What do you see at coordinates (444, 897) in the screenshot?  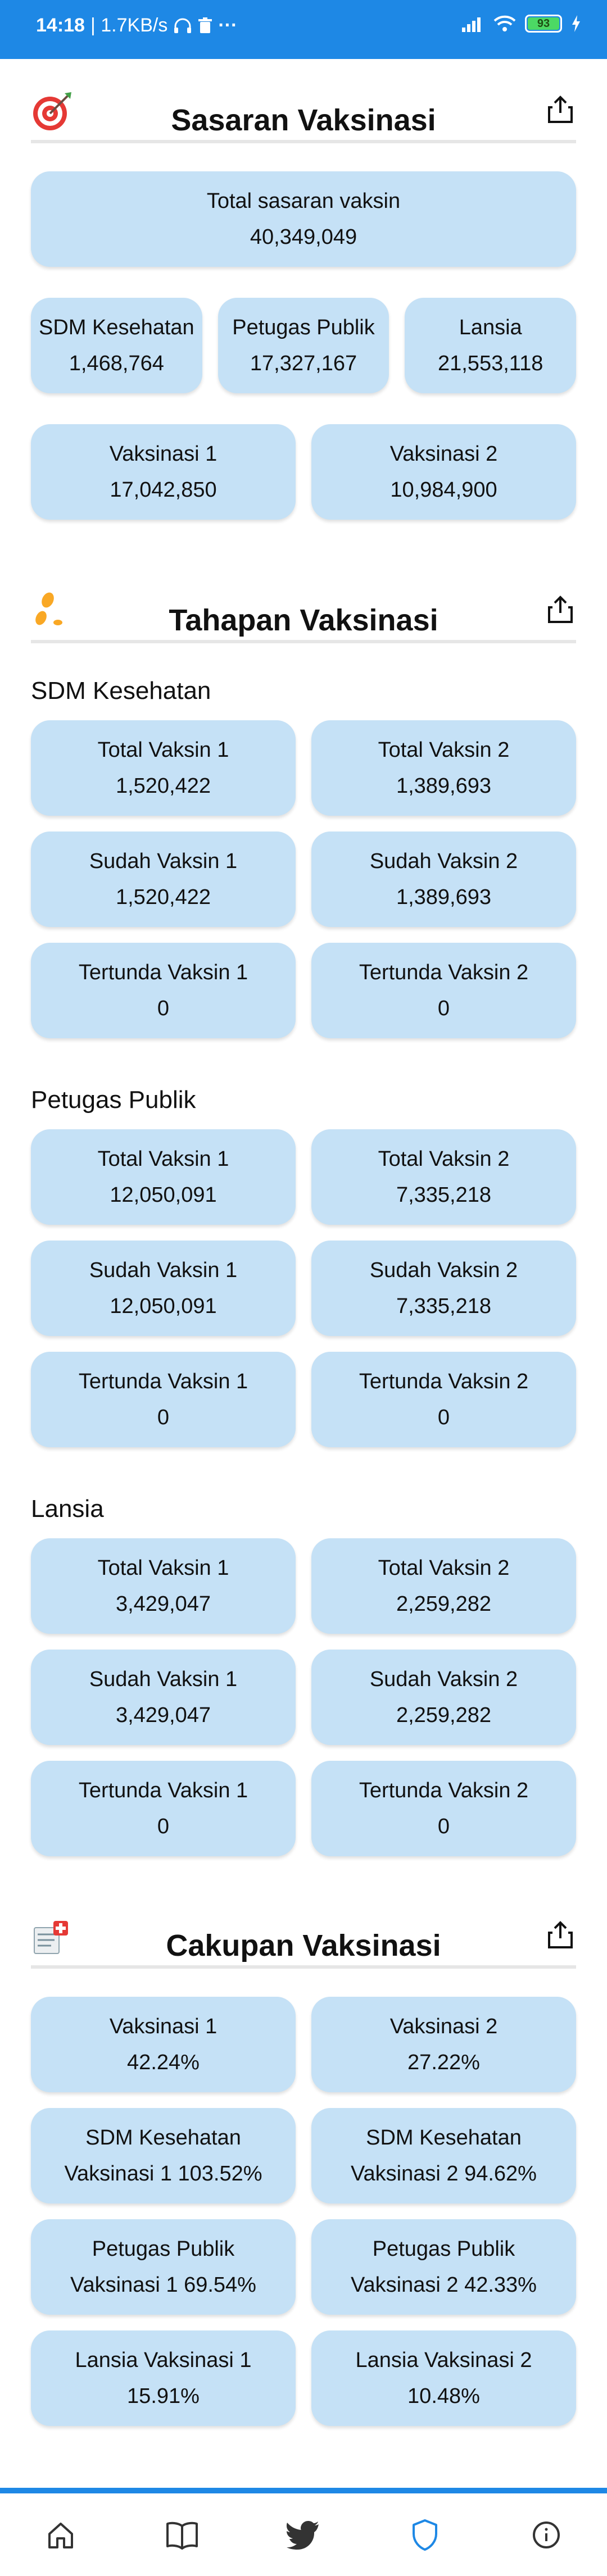 I see `card-value: 1,389,693` at bounding box center [444, 897].